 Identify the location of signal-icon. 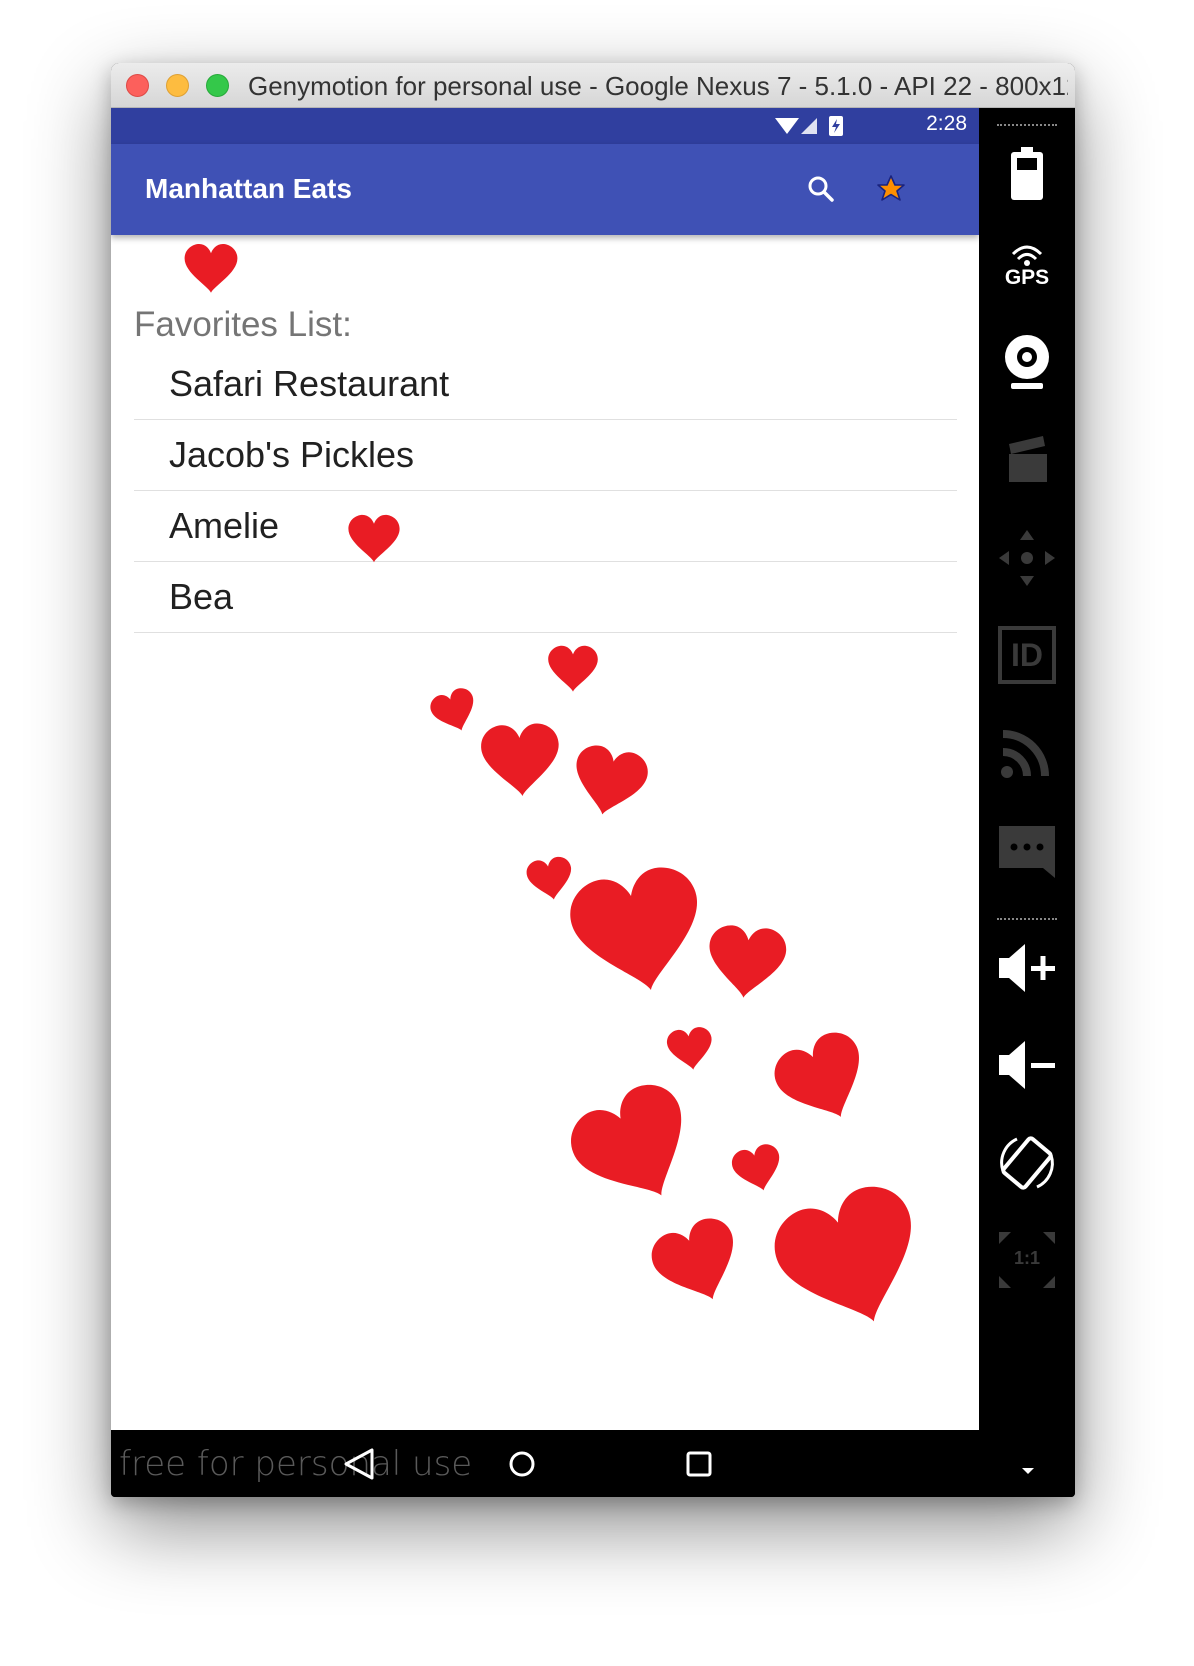
(809, 126).